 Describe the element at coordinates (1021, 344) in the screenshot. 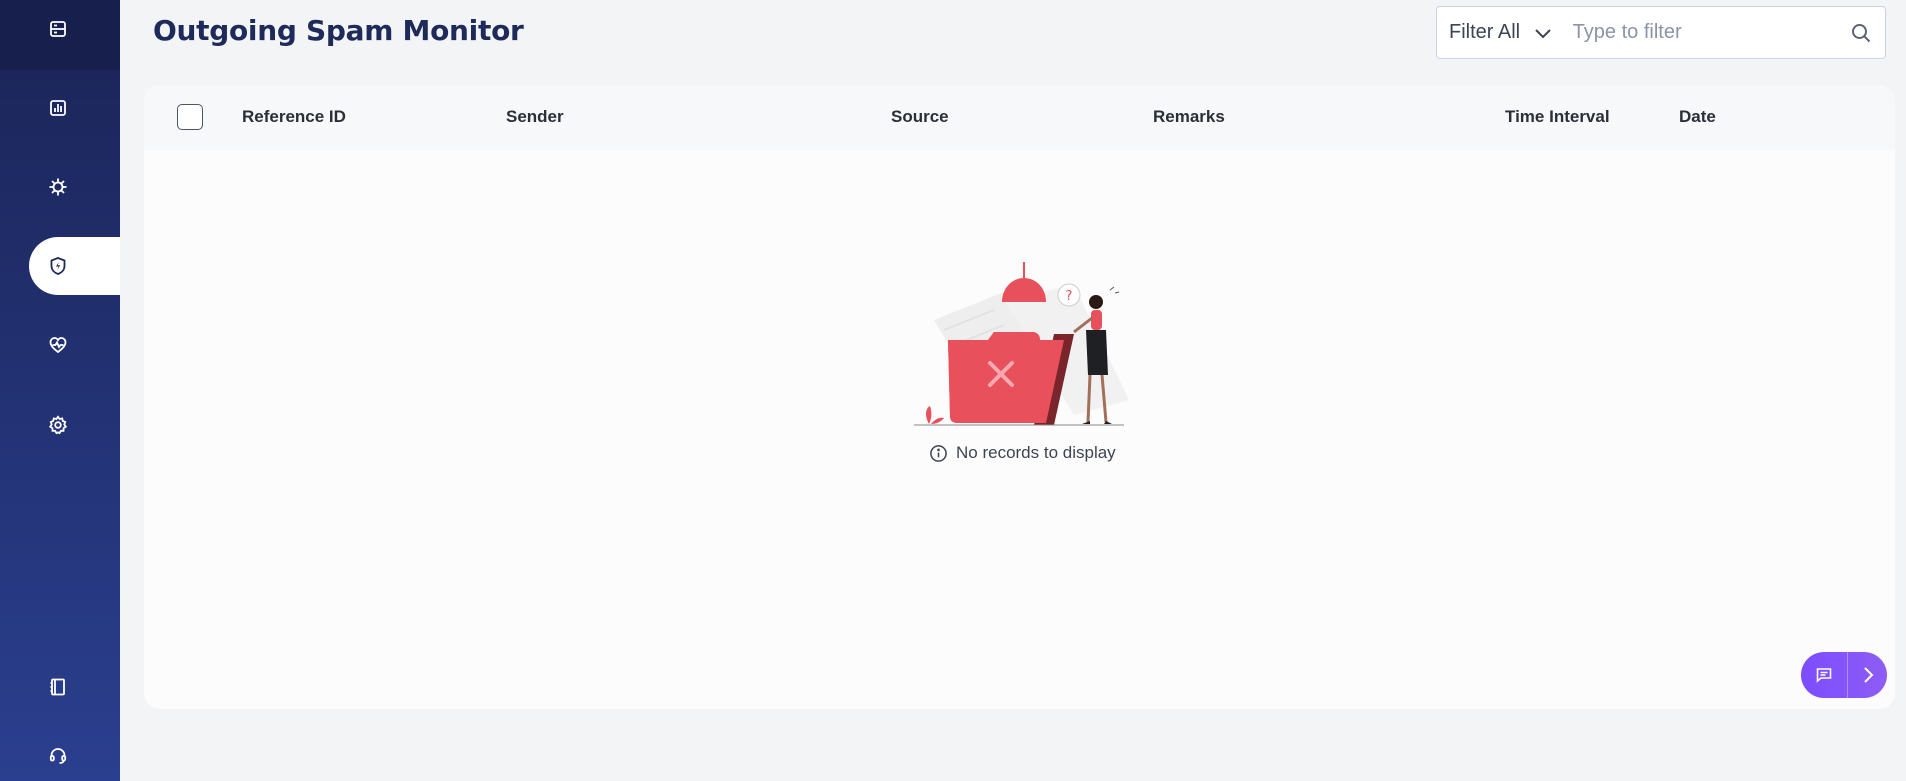

I see `empty-folder-illustration: ?` at that location.